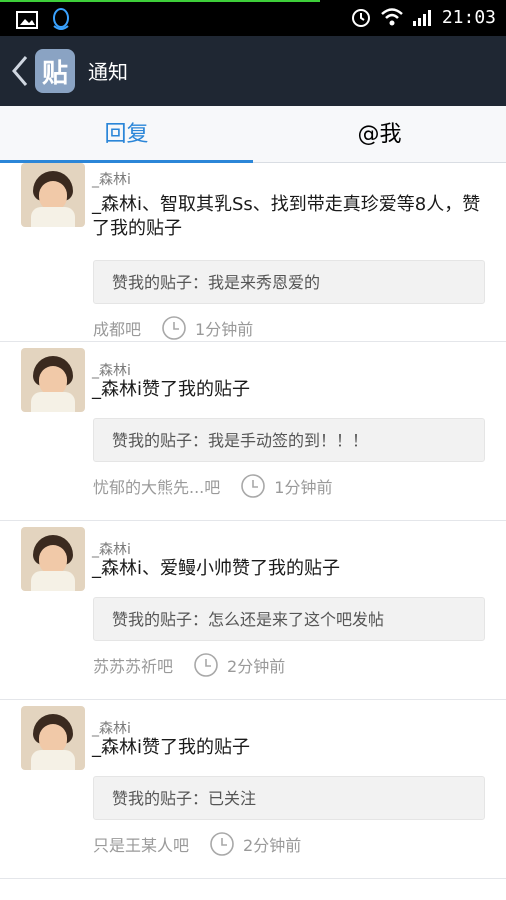 This screenshot has width=506, height=900. Describe the element at coordinates (253, 18) in the screenshot. I see `status-bar: 21:03` at that location.